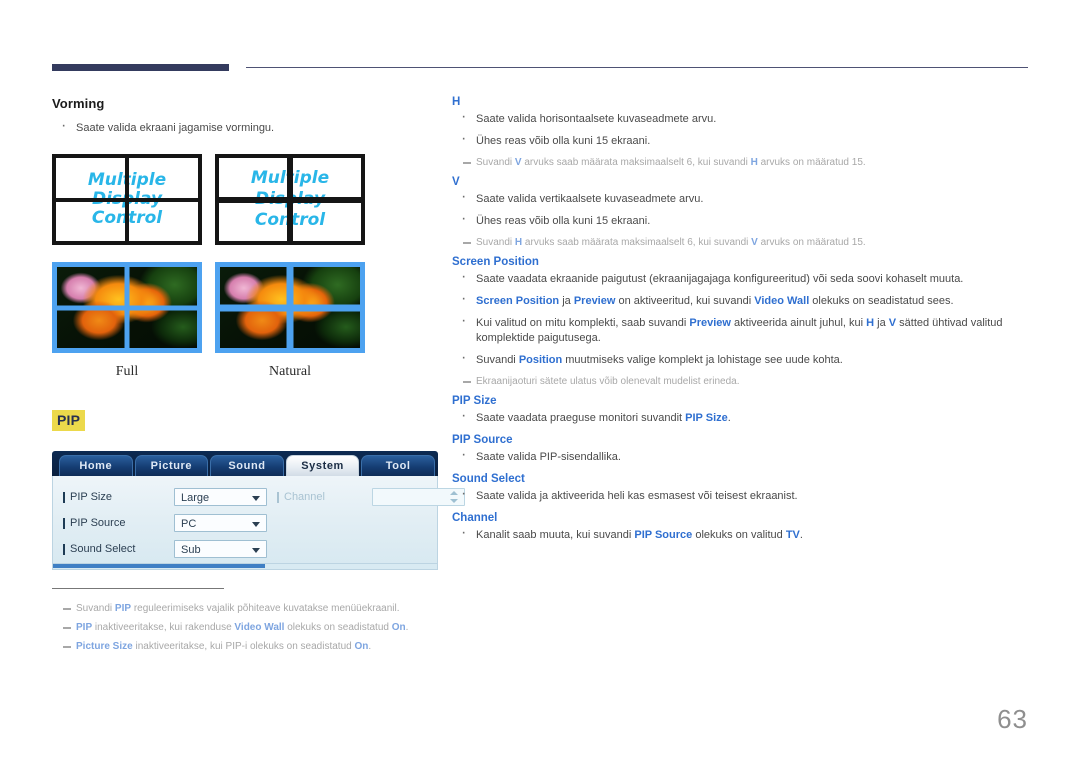 Image resolution: width=1080 pixels, height=763 pixels. What do you see at coordinates (247, 420) in the screenshot?
I see `pip-badge-wrap: PIP` at bounding box center [247, 420].